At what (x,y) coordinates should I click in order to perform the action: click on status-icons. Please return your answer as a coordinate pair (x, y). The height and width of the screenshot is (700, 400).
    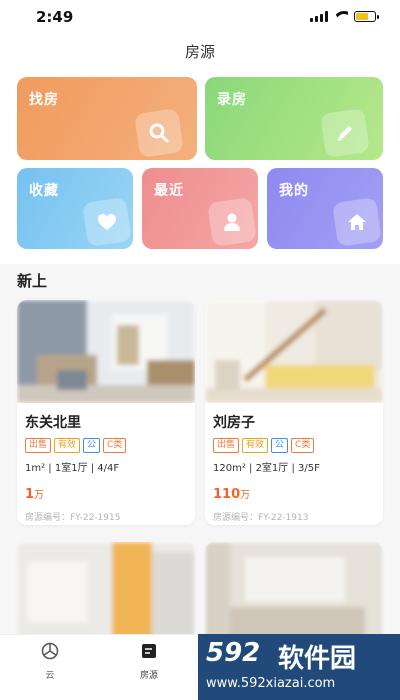
    Looking at the image, I should click on (344, 16).